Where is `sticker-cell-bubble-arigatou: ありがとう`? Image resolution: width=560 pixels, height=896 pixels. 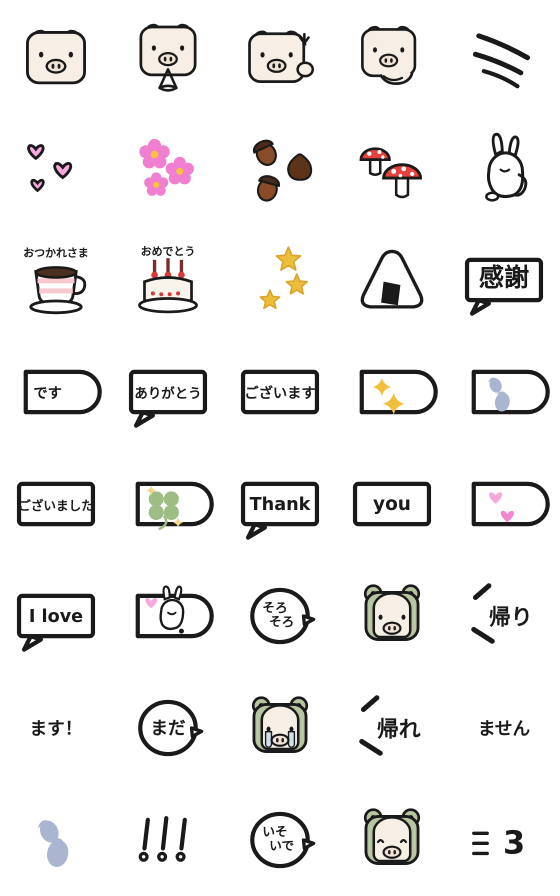
sticker-cell-bubble-arigatou: ありがとう is located at coordinates (168, 392).